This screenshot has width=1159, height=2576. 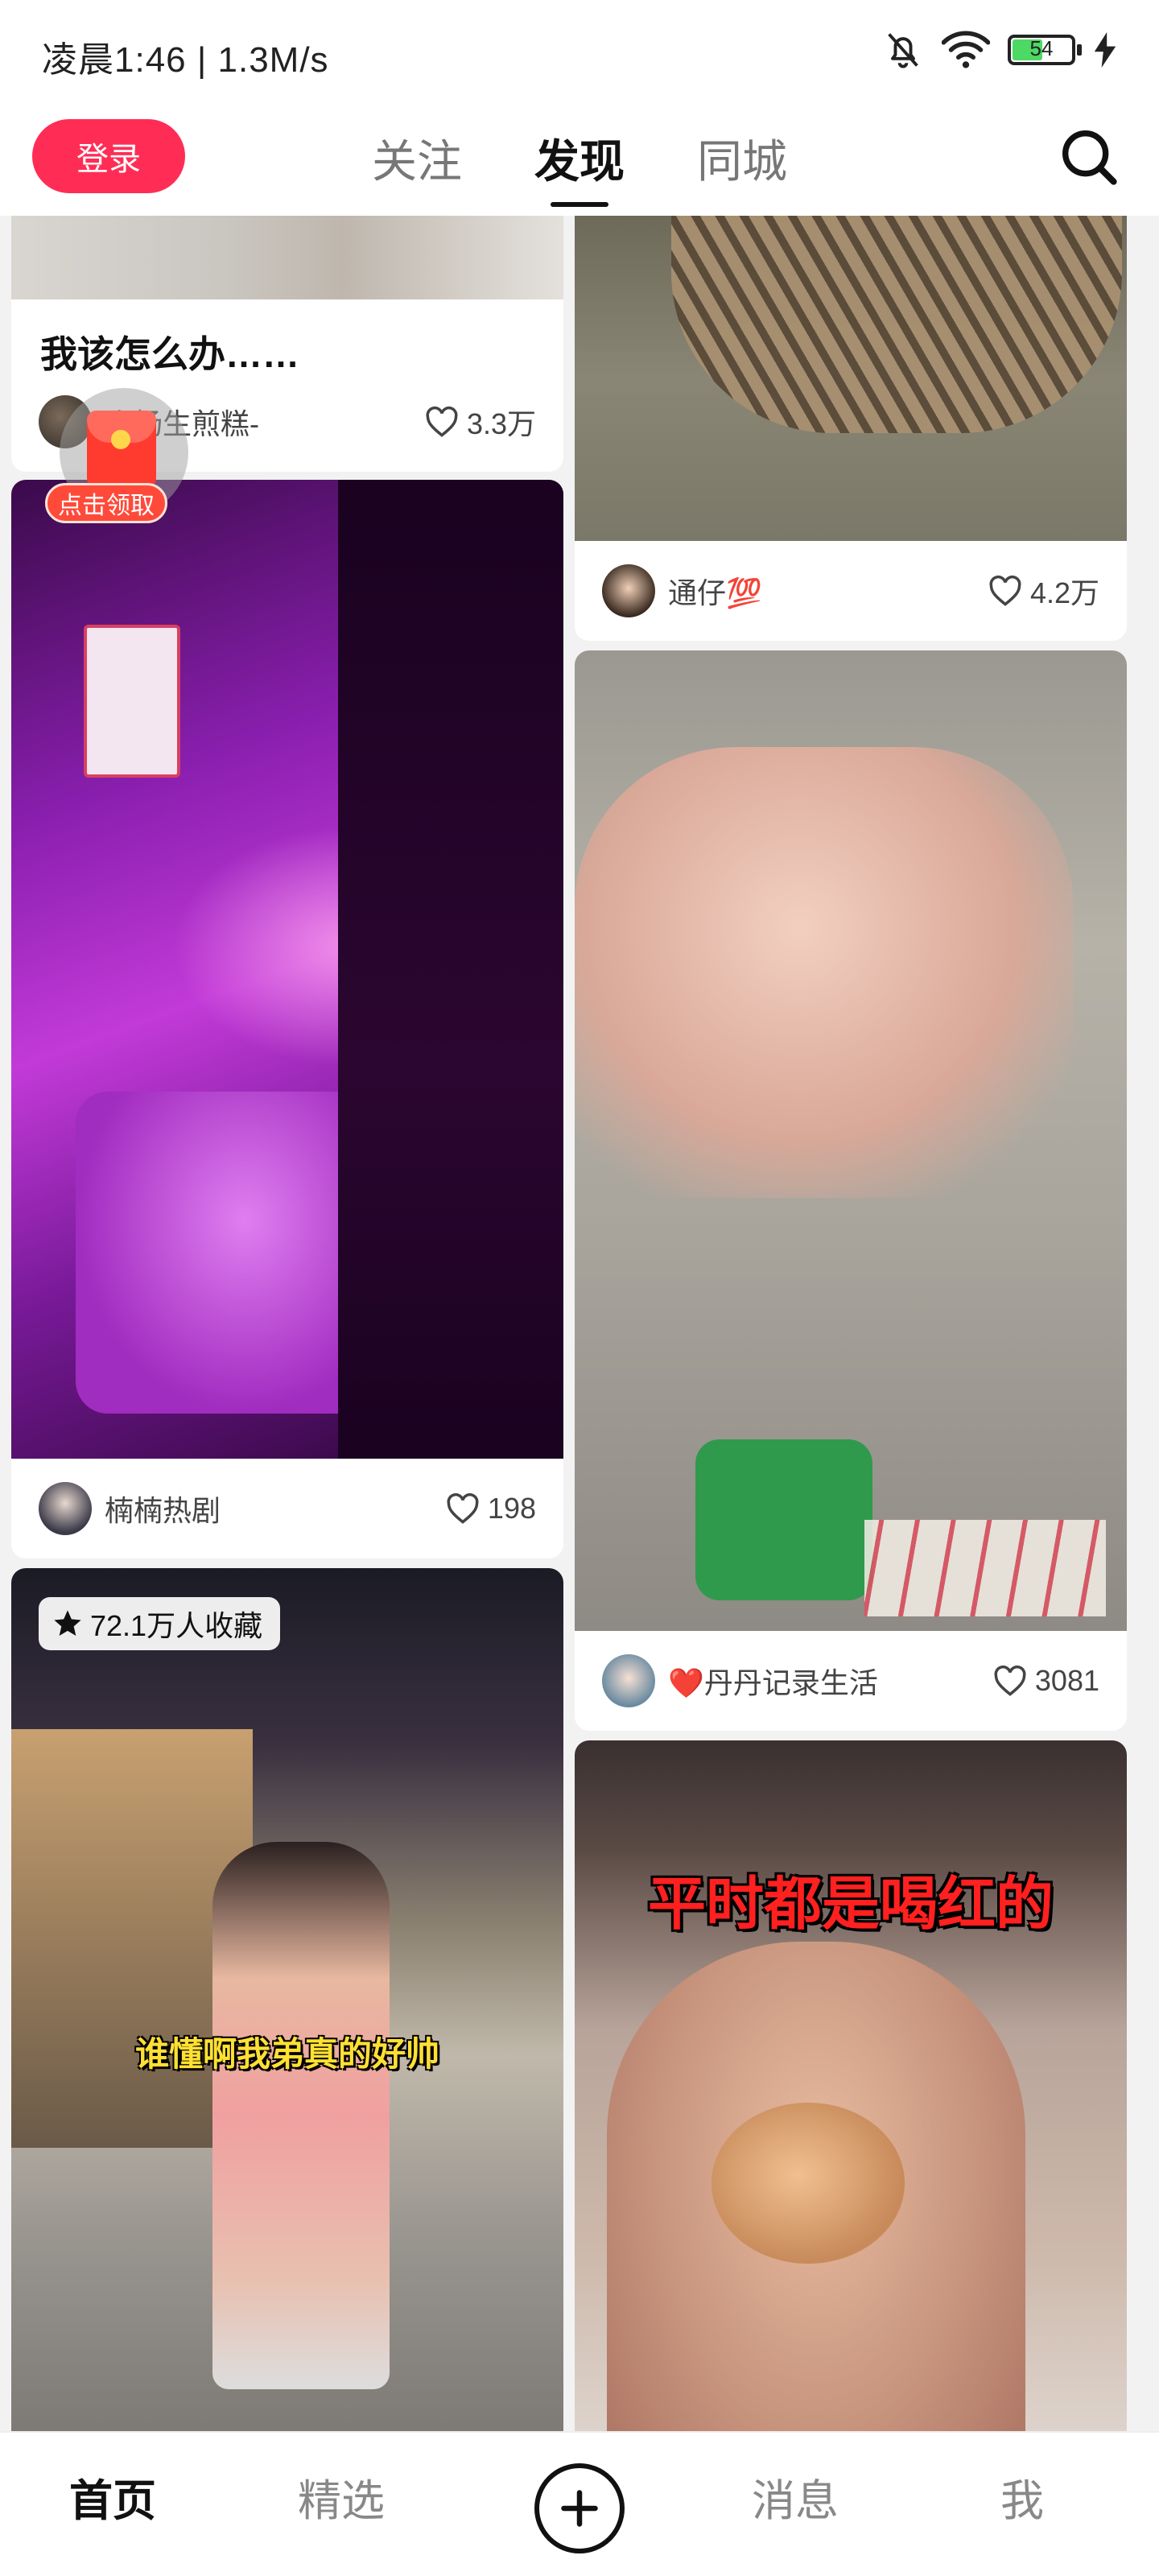 I want to click on tab-discover: 发现, so click(x=579, y=165).